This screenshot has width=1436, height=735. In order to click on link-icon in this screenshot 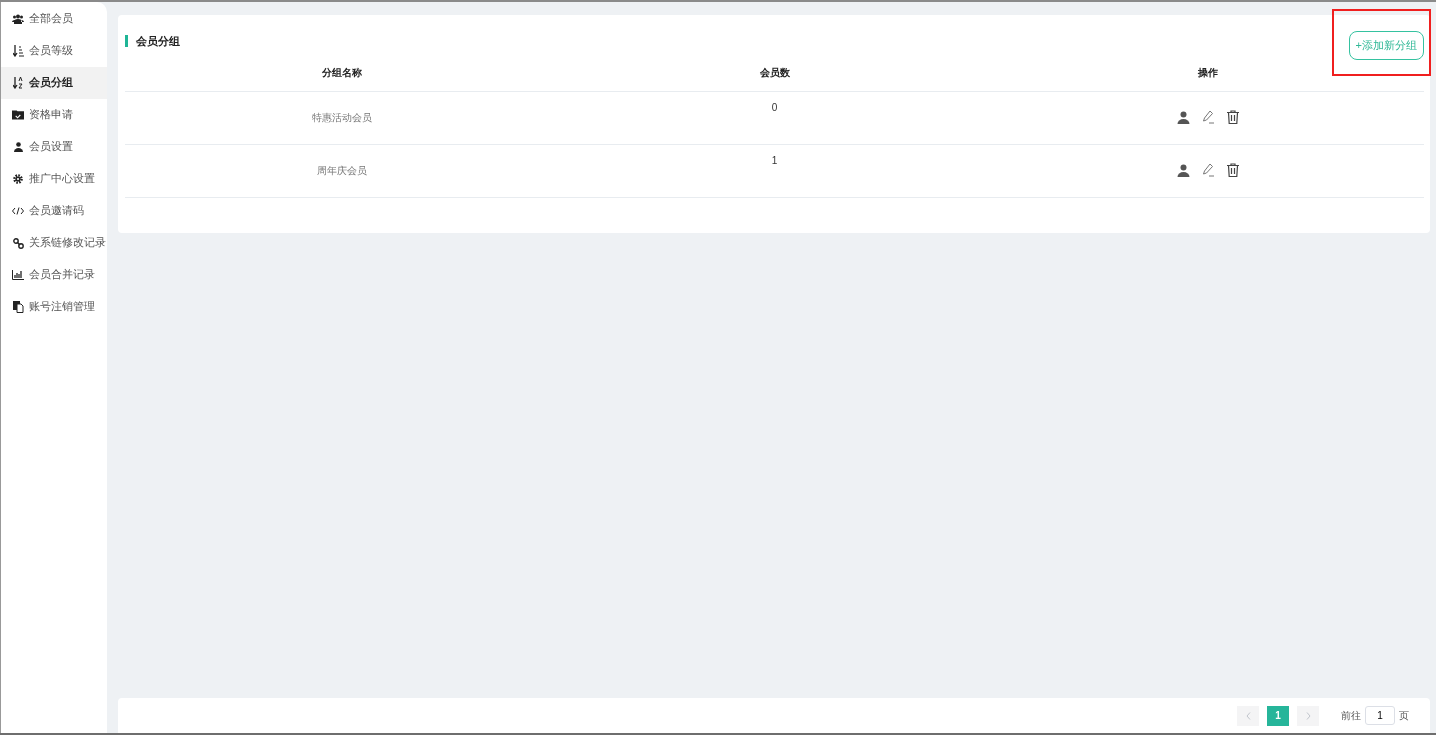, I will do `click(18, 243)`.